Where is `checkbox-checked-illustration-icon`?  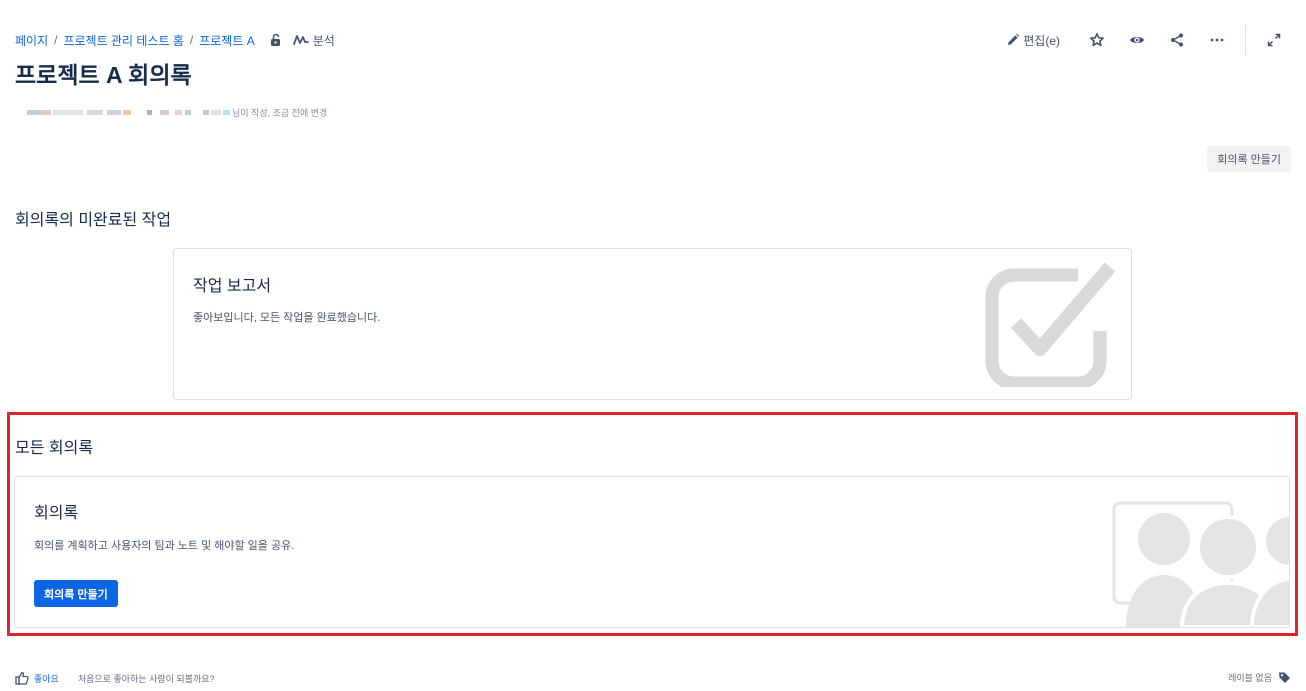 checkbox-checked-illustration-icon is located at coordinates (1050, 324).